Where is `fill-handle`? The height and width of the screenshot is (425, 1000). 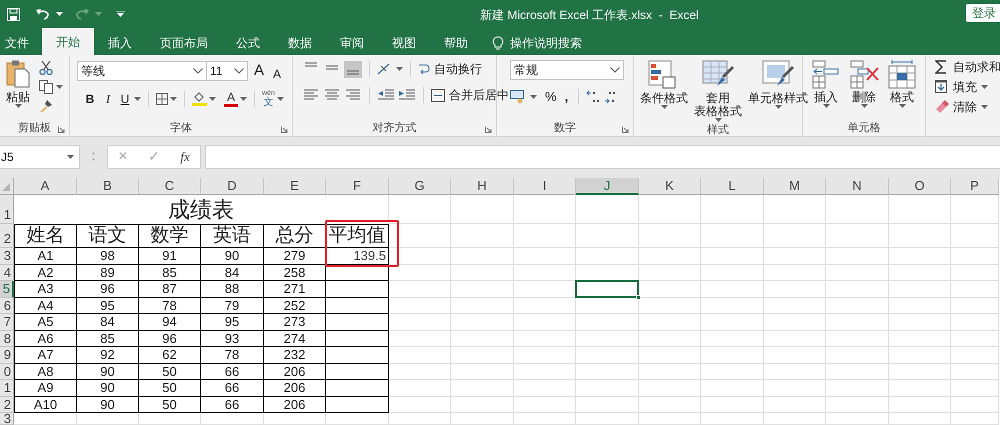 fill-handle is located at coordinates (638, 297).